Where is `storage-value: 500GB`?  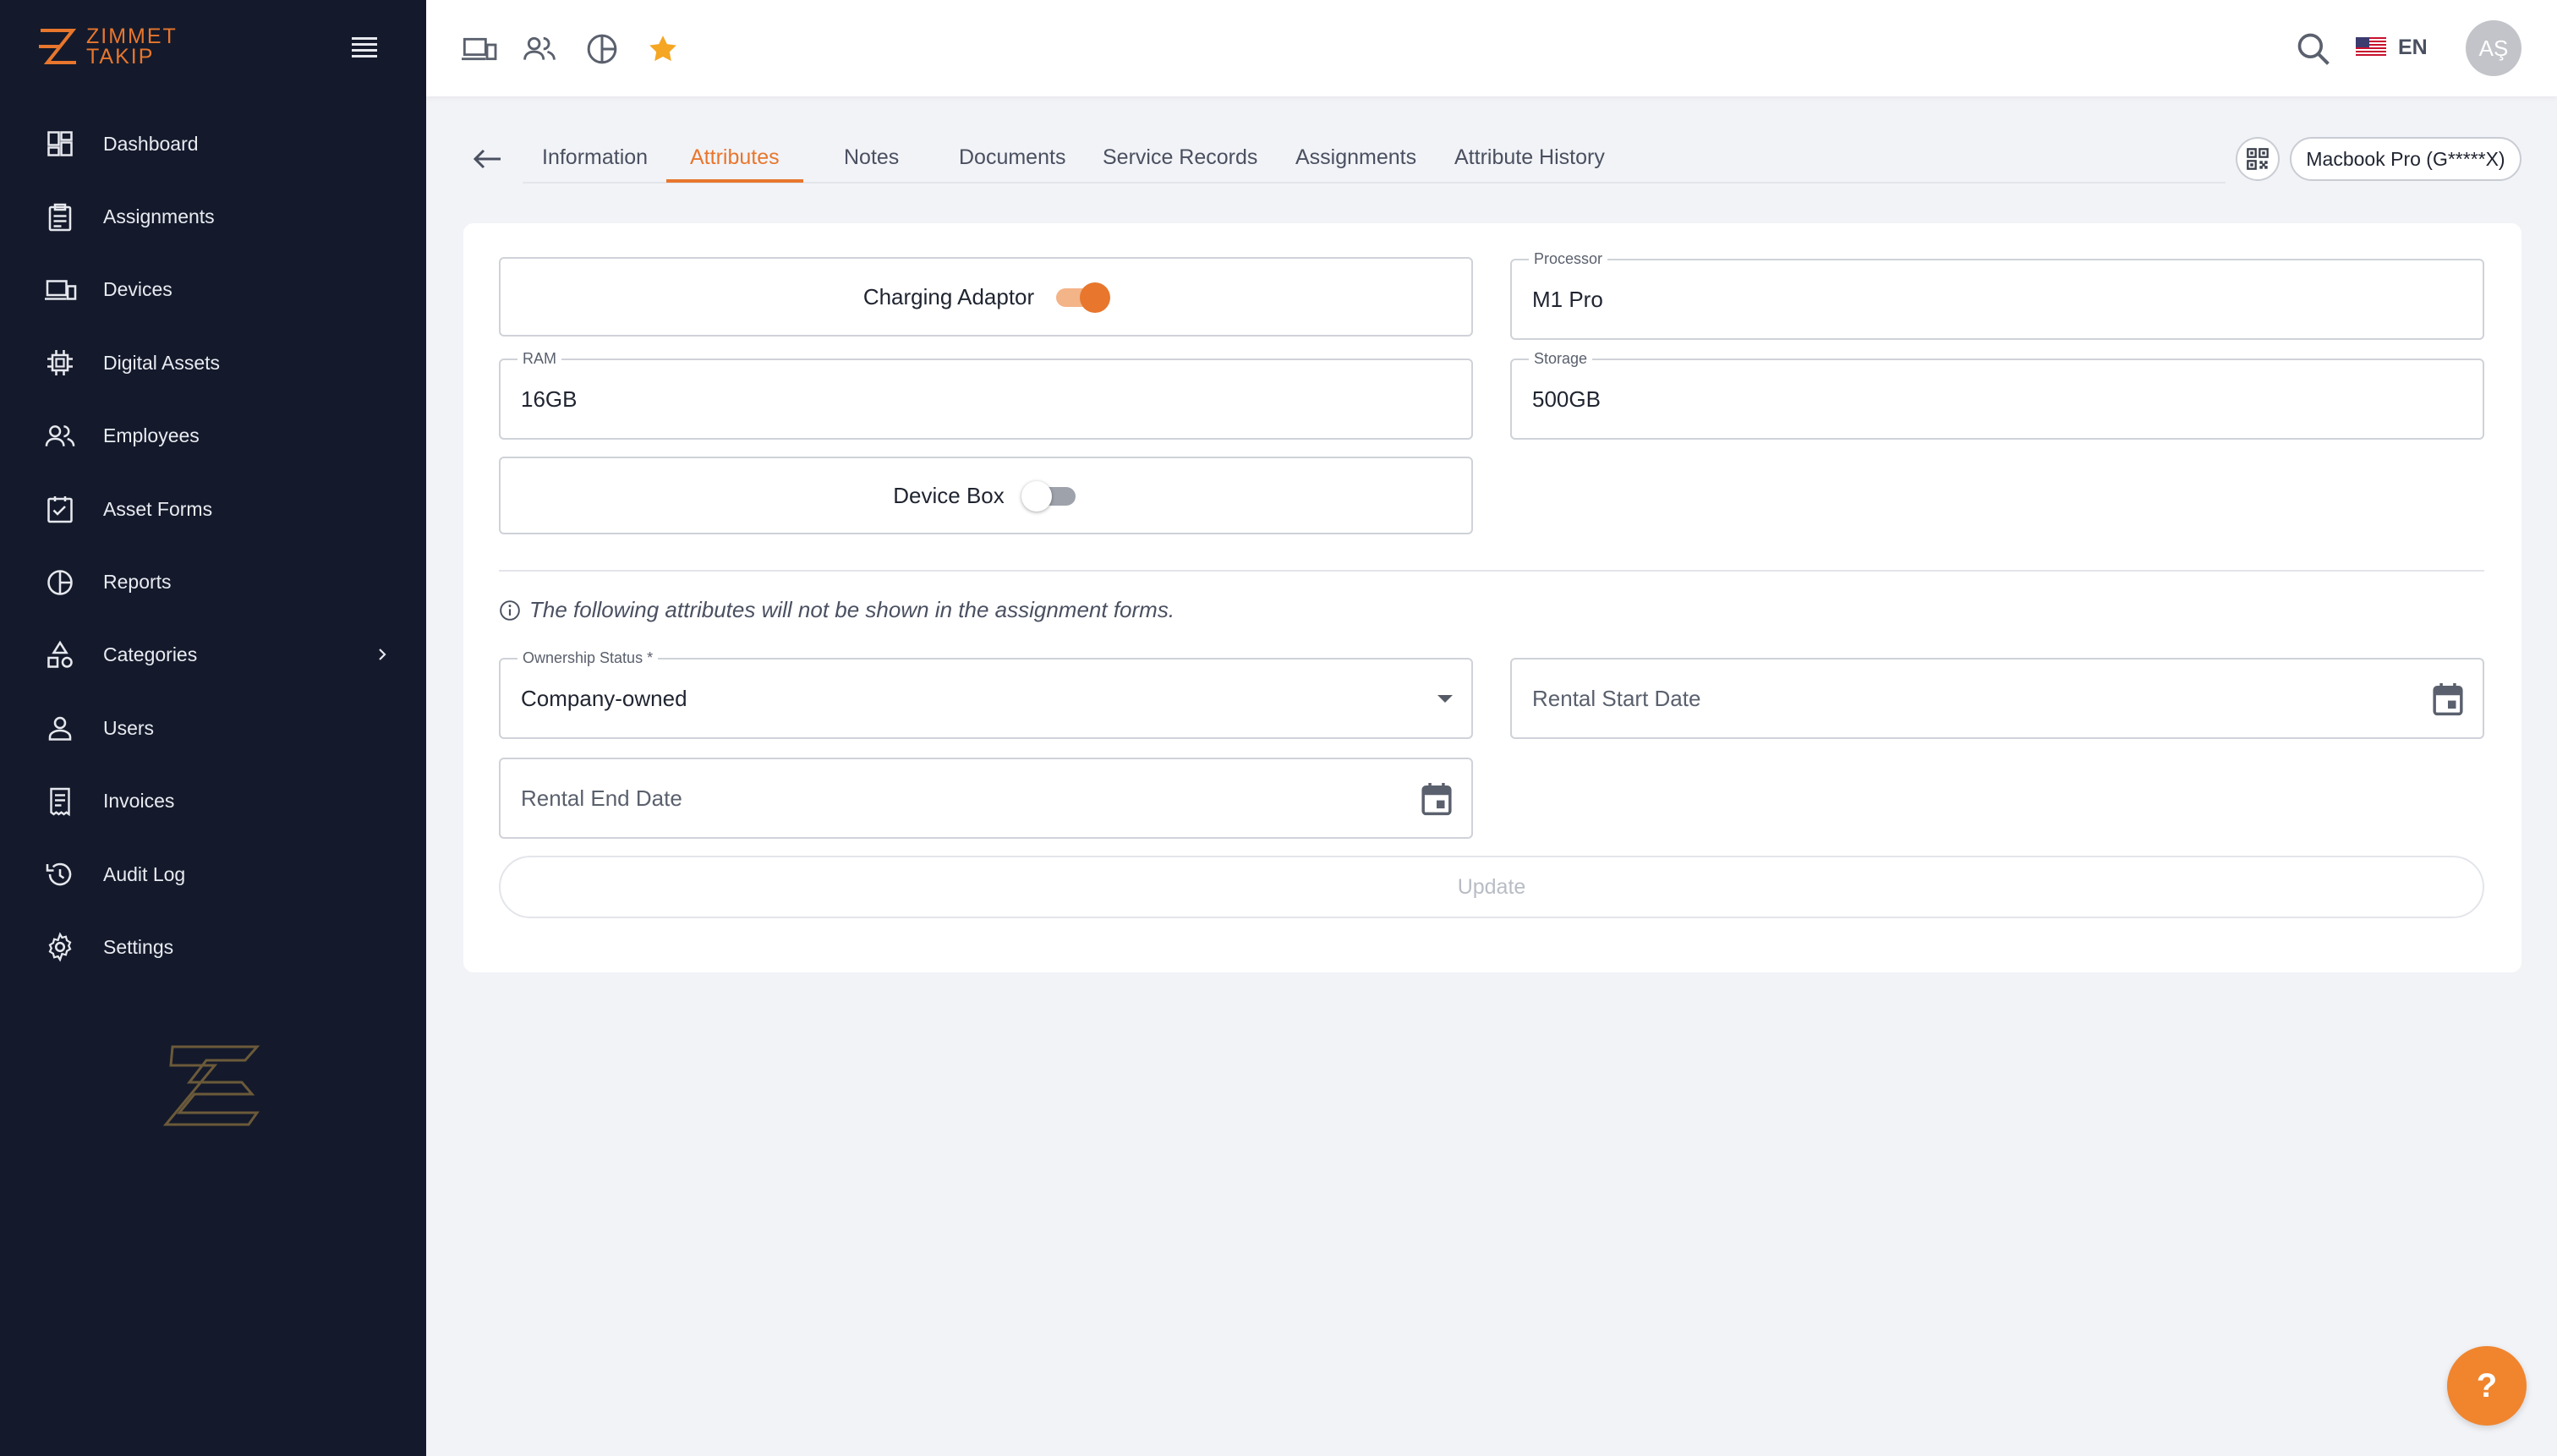
storage-value: 500GB is located at coordinates (1566, 399).